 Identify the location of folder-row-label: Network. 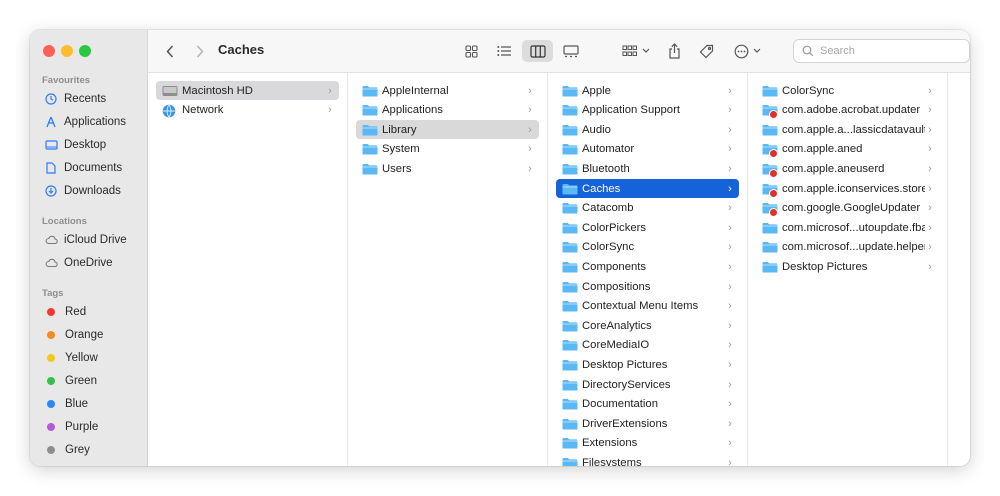
(203, 110).